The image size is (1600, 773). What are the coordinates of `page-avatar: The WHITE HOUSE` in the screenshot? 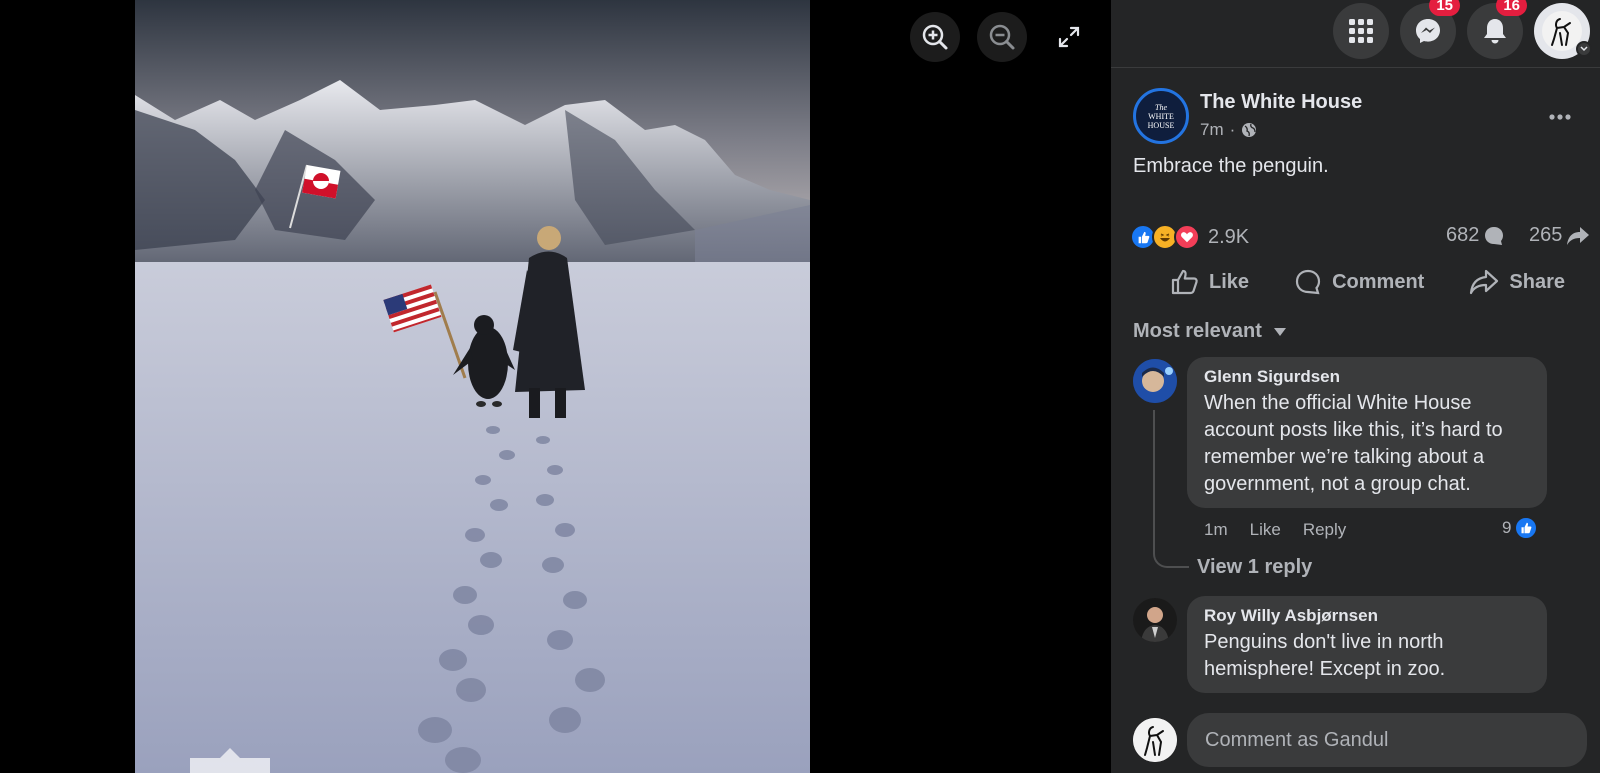 It's located at (1161, 116).